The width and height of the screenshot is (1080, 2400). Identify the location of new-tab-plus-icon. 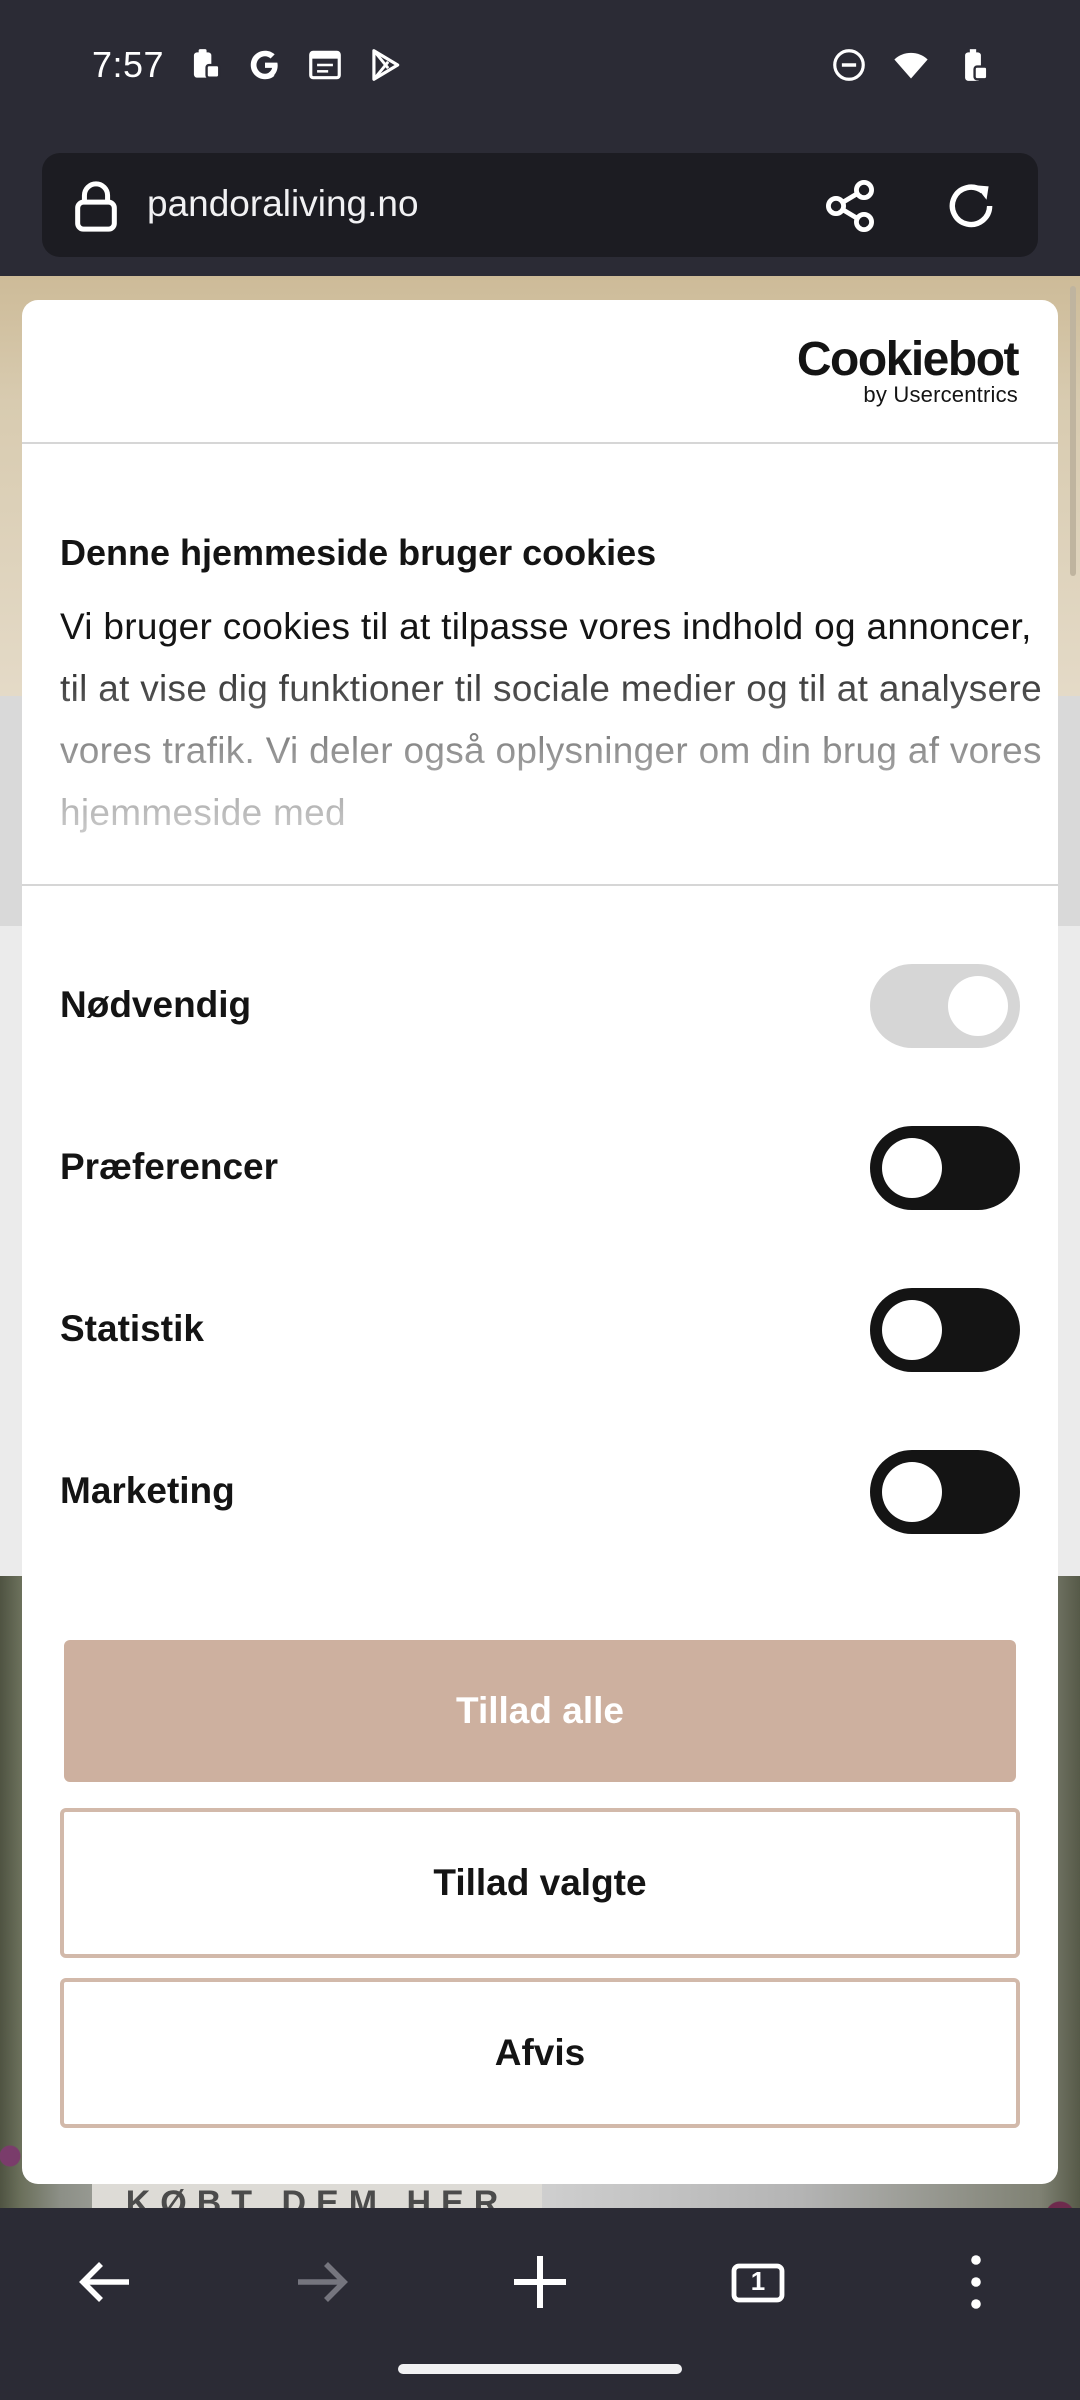
(540, 2282).